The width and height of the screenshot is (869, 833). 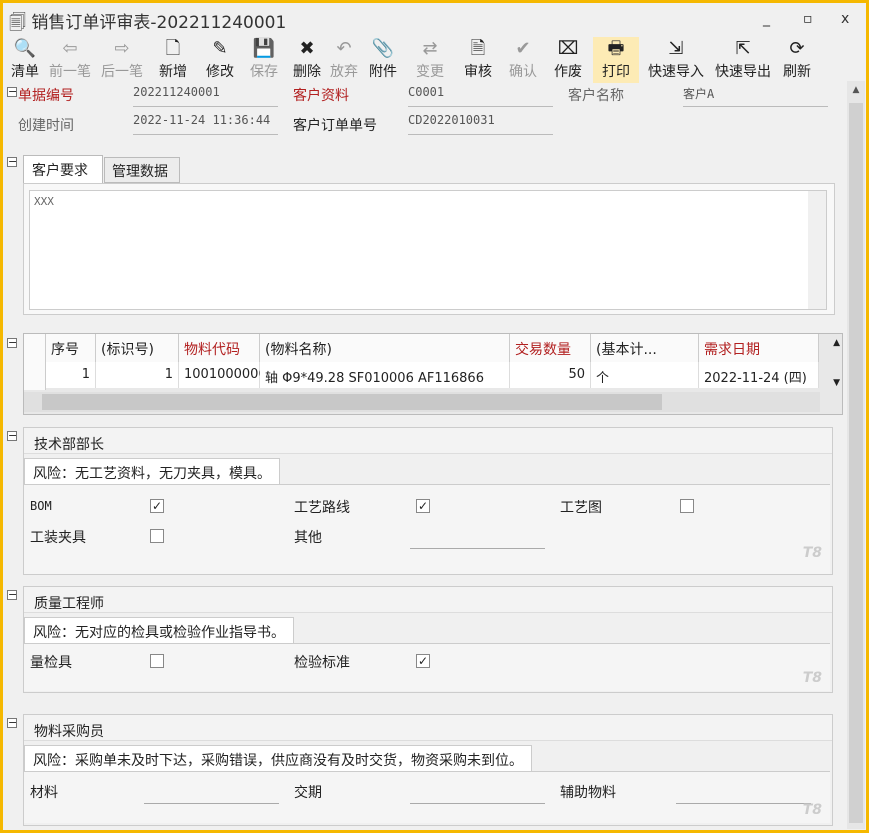 I want to click on customer-label: 客户资料, so click(x=321, y=96).